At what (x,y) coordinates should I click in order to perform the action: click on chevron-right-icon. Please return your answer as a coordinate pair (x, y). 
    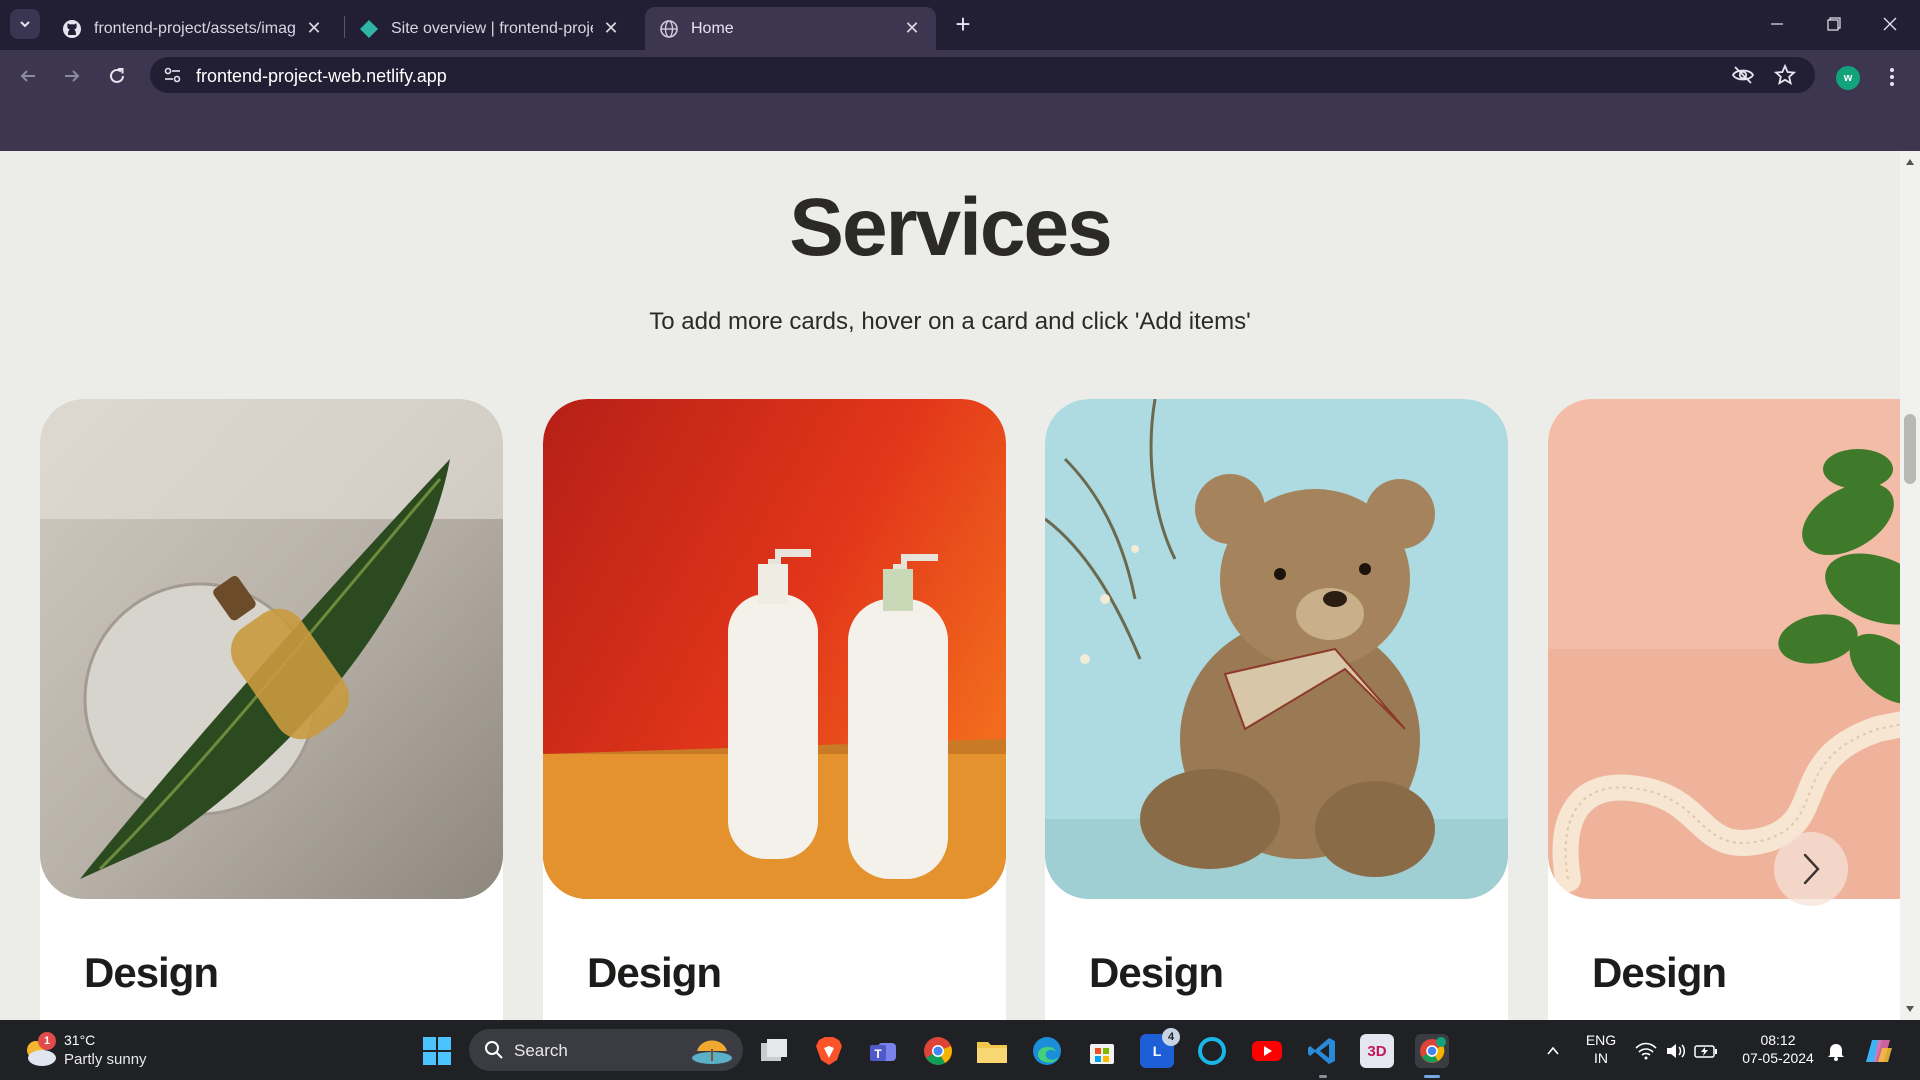
    Looking at the image, I should click on (1811, 869).